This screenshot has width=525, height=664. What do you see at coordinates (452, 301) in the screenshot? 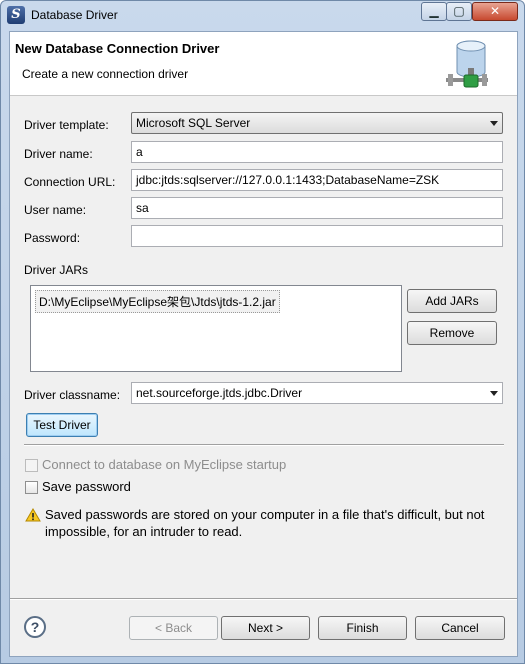
I see `add-jars-button: Add JARs` at bounding box center [452, 301].